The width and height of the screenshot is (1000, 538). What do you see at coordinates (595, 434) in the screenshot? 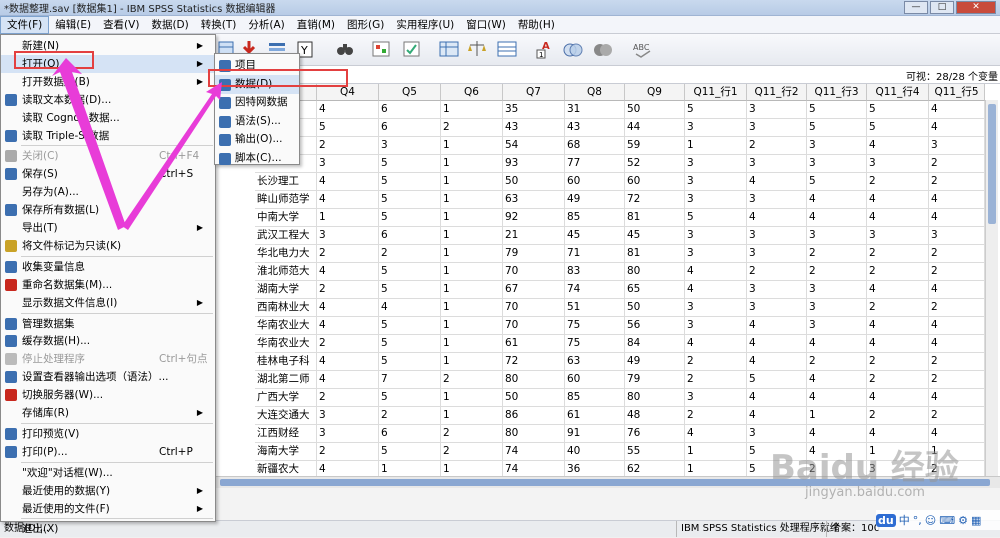
I see `table-cell: 91` at bounding box center [595, 434].